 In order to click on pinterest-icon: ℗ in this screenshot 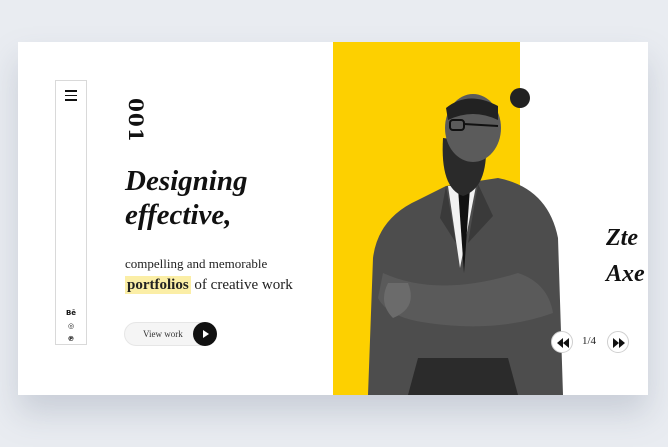, I will do `click(71, 339)`.